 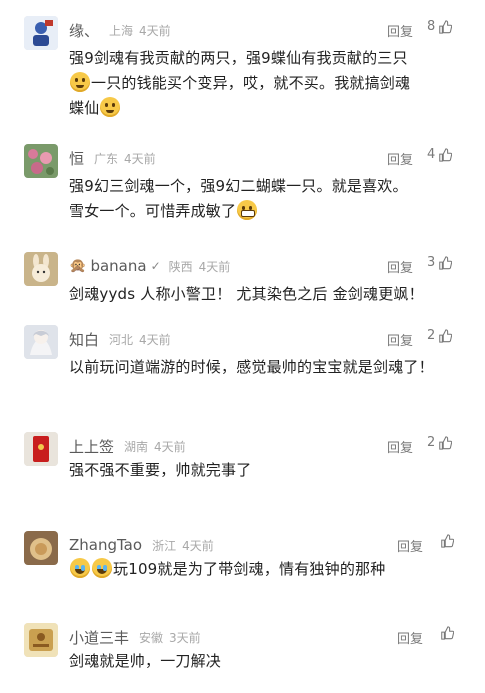 I want to click on like-button: 3, so click(x=440, y=262).